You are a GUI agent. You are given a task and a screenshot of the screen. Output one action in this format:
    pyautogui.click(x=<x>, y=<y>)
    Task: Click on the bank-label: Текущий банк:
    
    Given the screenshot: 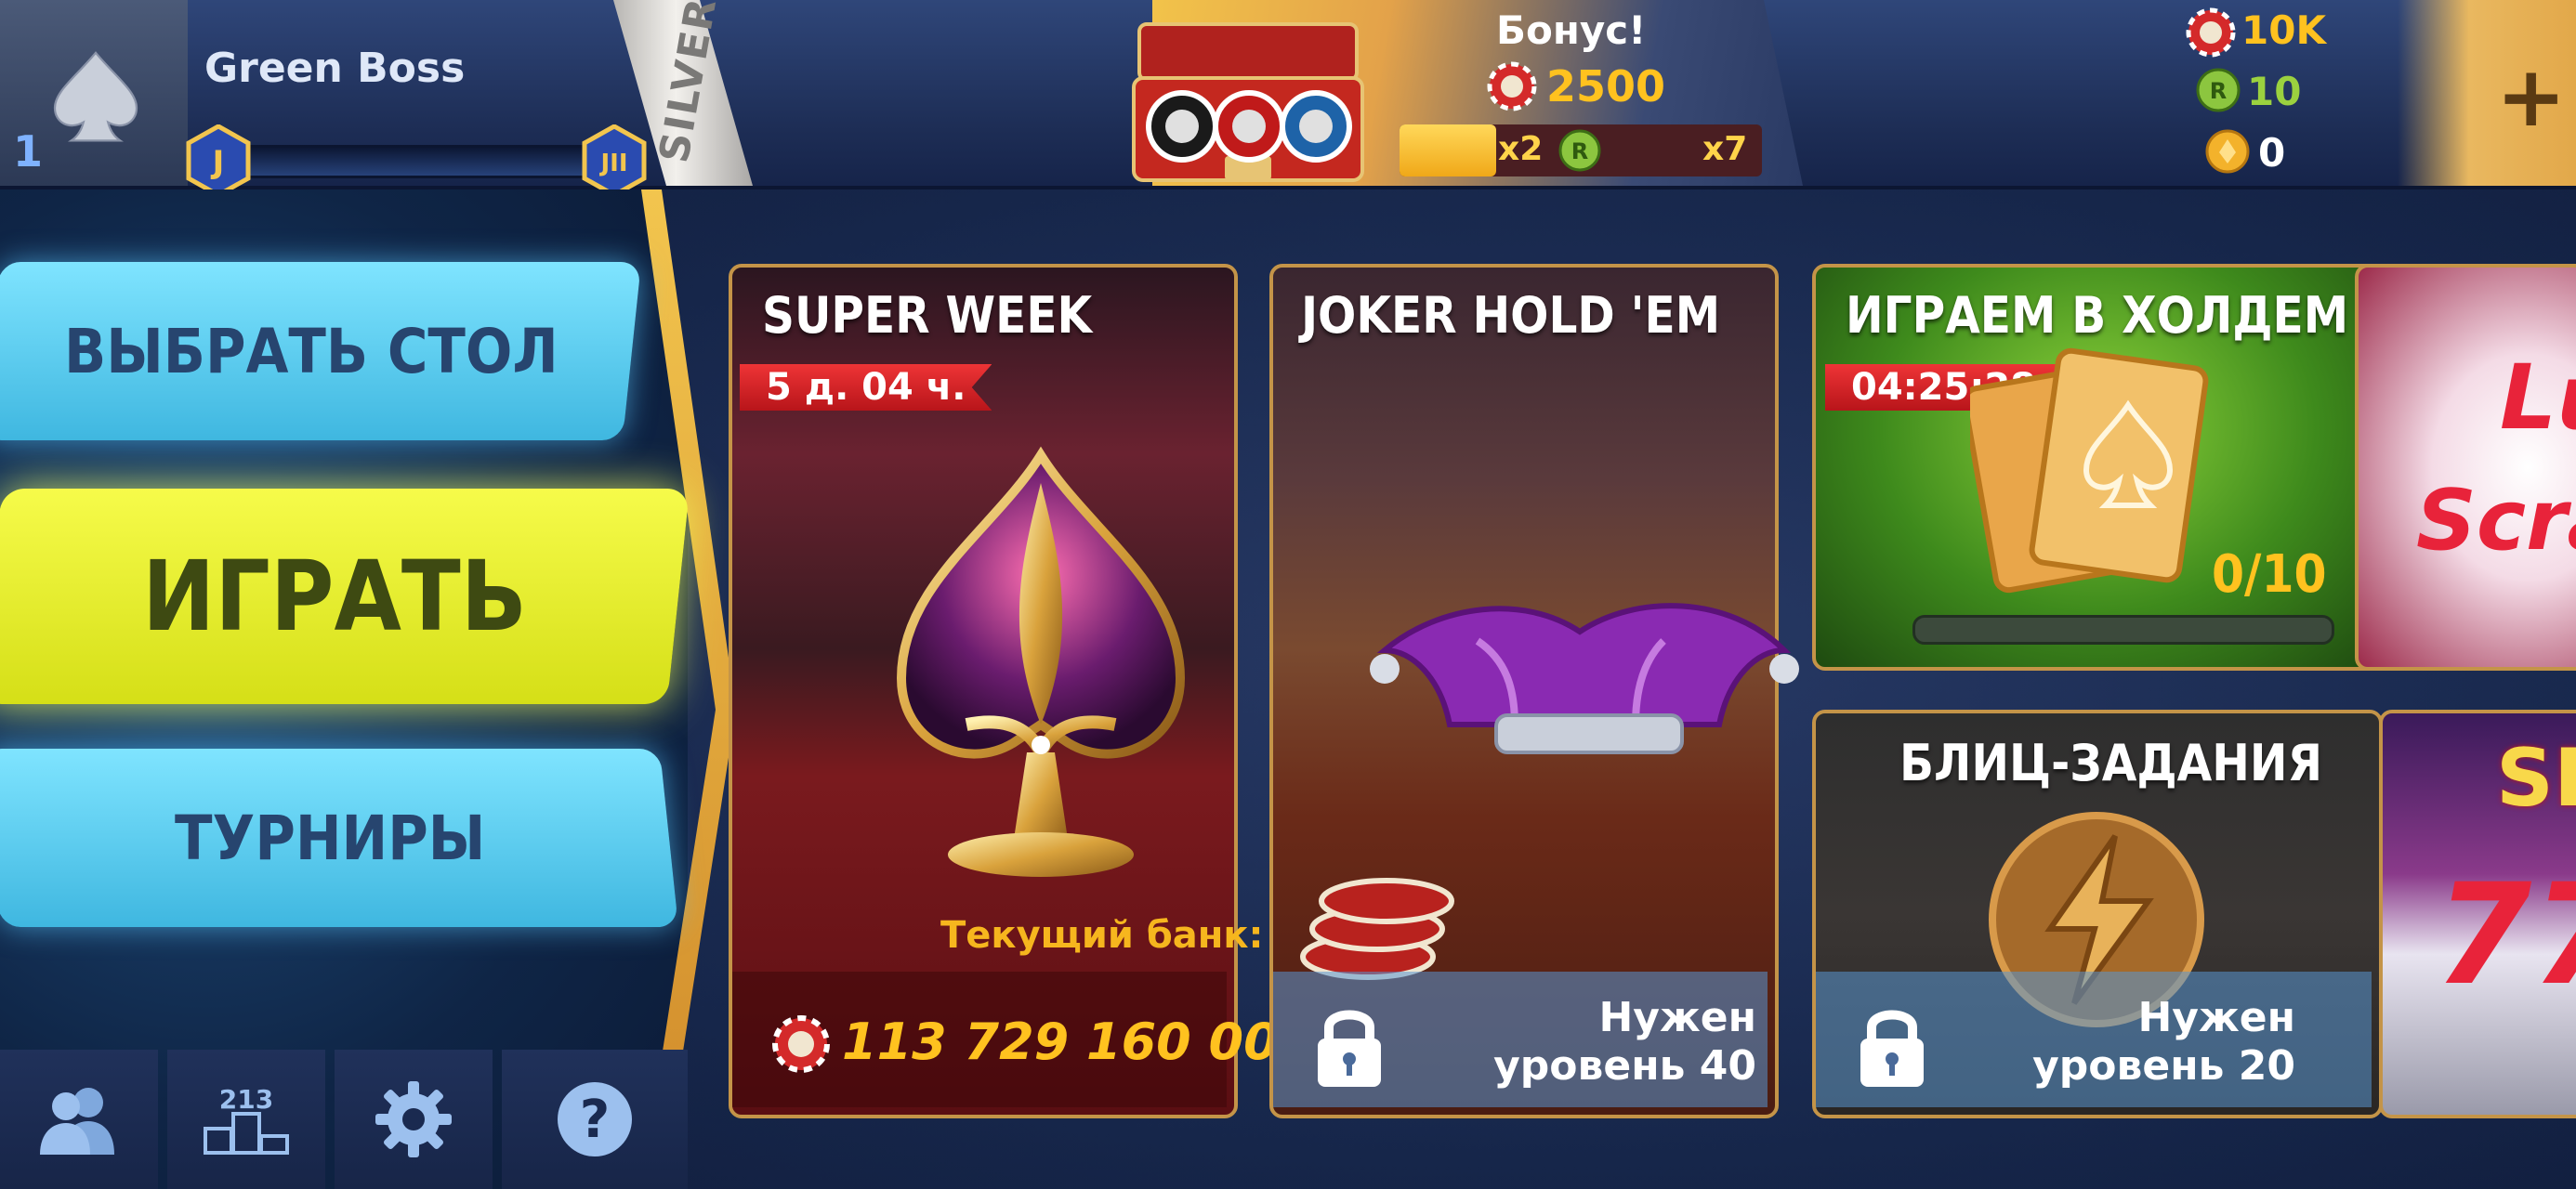 What is the action you would take?
    pyautogui.click(x=1102, y=935)
    